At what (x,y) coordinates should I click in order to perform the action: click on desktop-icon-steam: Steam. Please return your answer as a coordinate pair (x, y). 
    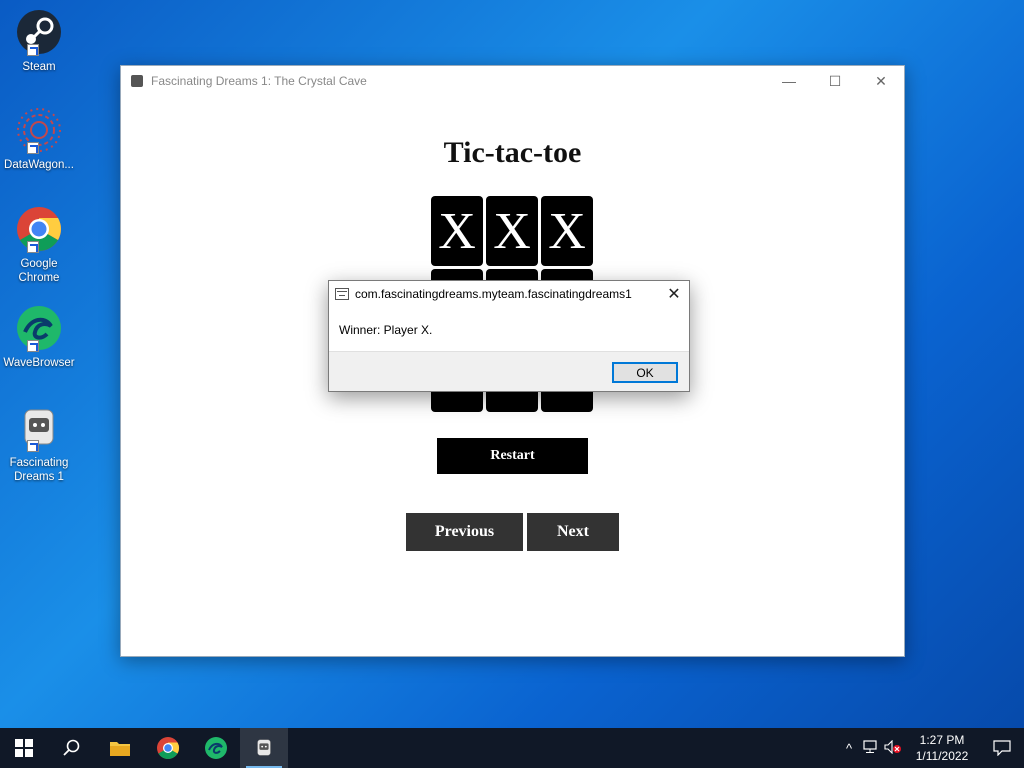
    Looking at the image, I should click on (39, 41).